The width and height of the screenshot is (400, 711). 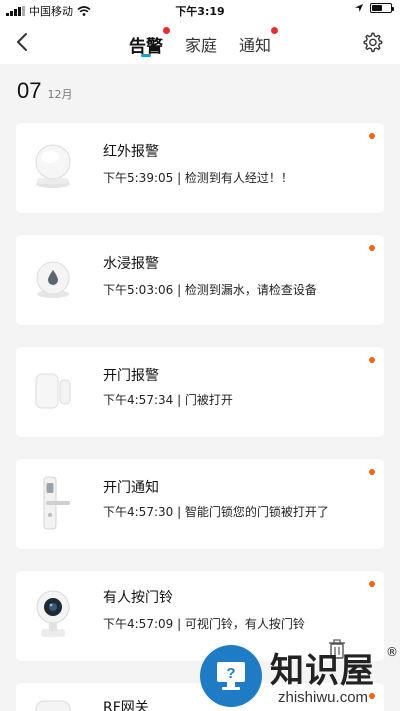 What do you see at coordinates (131, 488) in the screenshot?
I see `event-title: 开门通知` at bounding box center [131, 488].